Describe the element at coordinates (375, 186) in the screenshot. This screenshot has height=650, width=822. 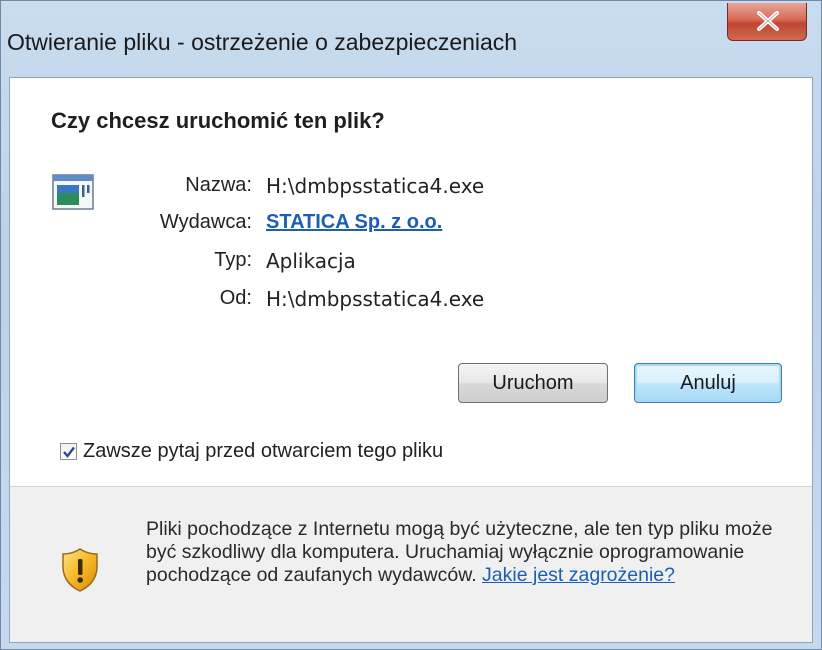
I see `name-value: H:\dmbpsstatica4.exe` at that location.